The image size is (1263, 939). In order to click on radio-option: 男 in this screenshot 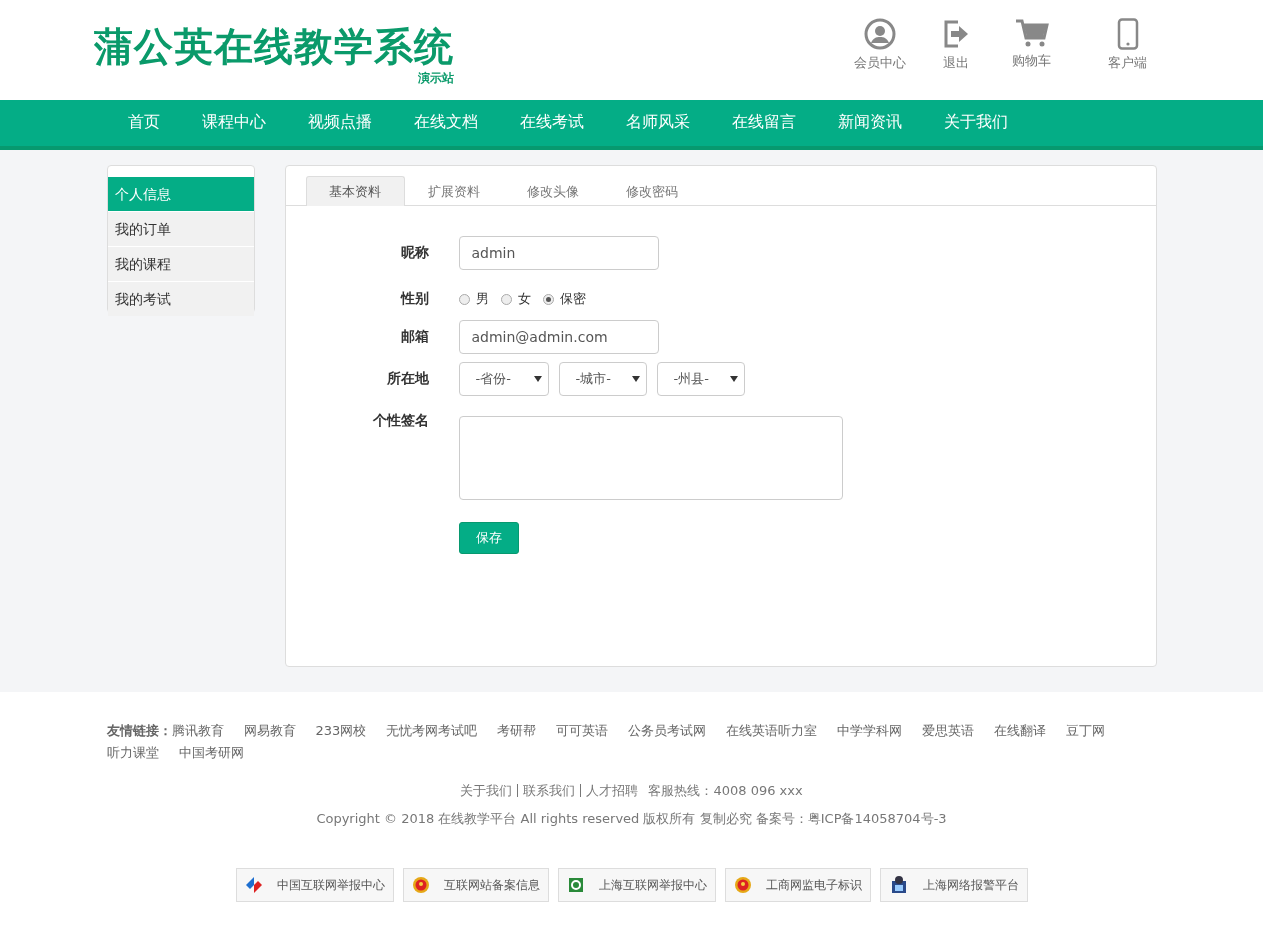, I will do `click(473, 299)`.